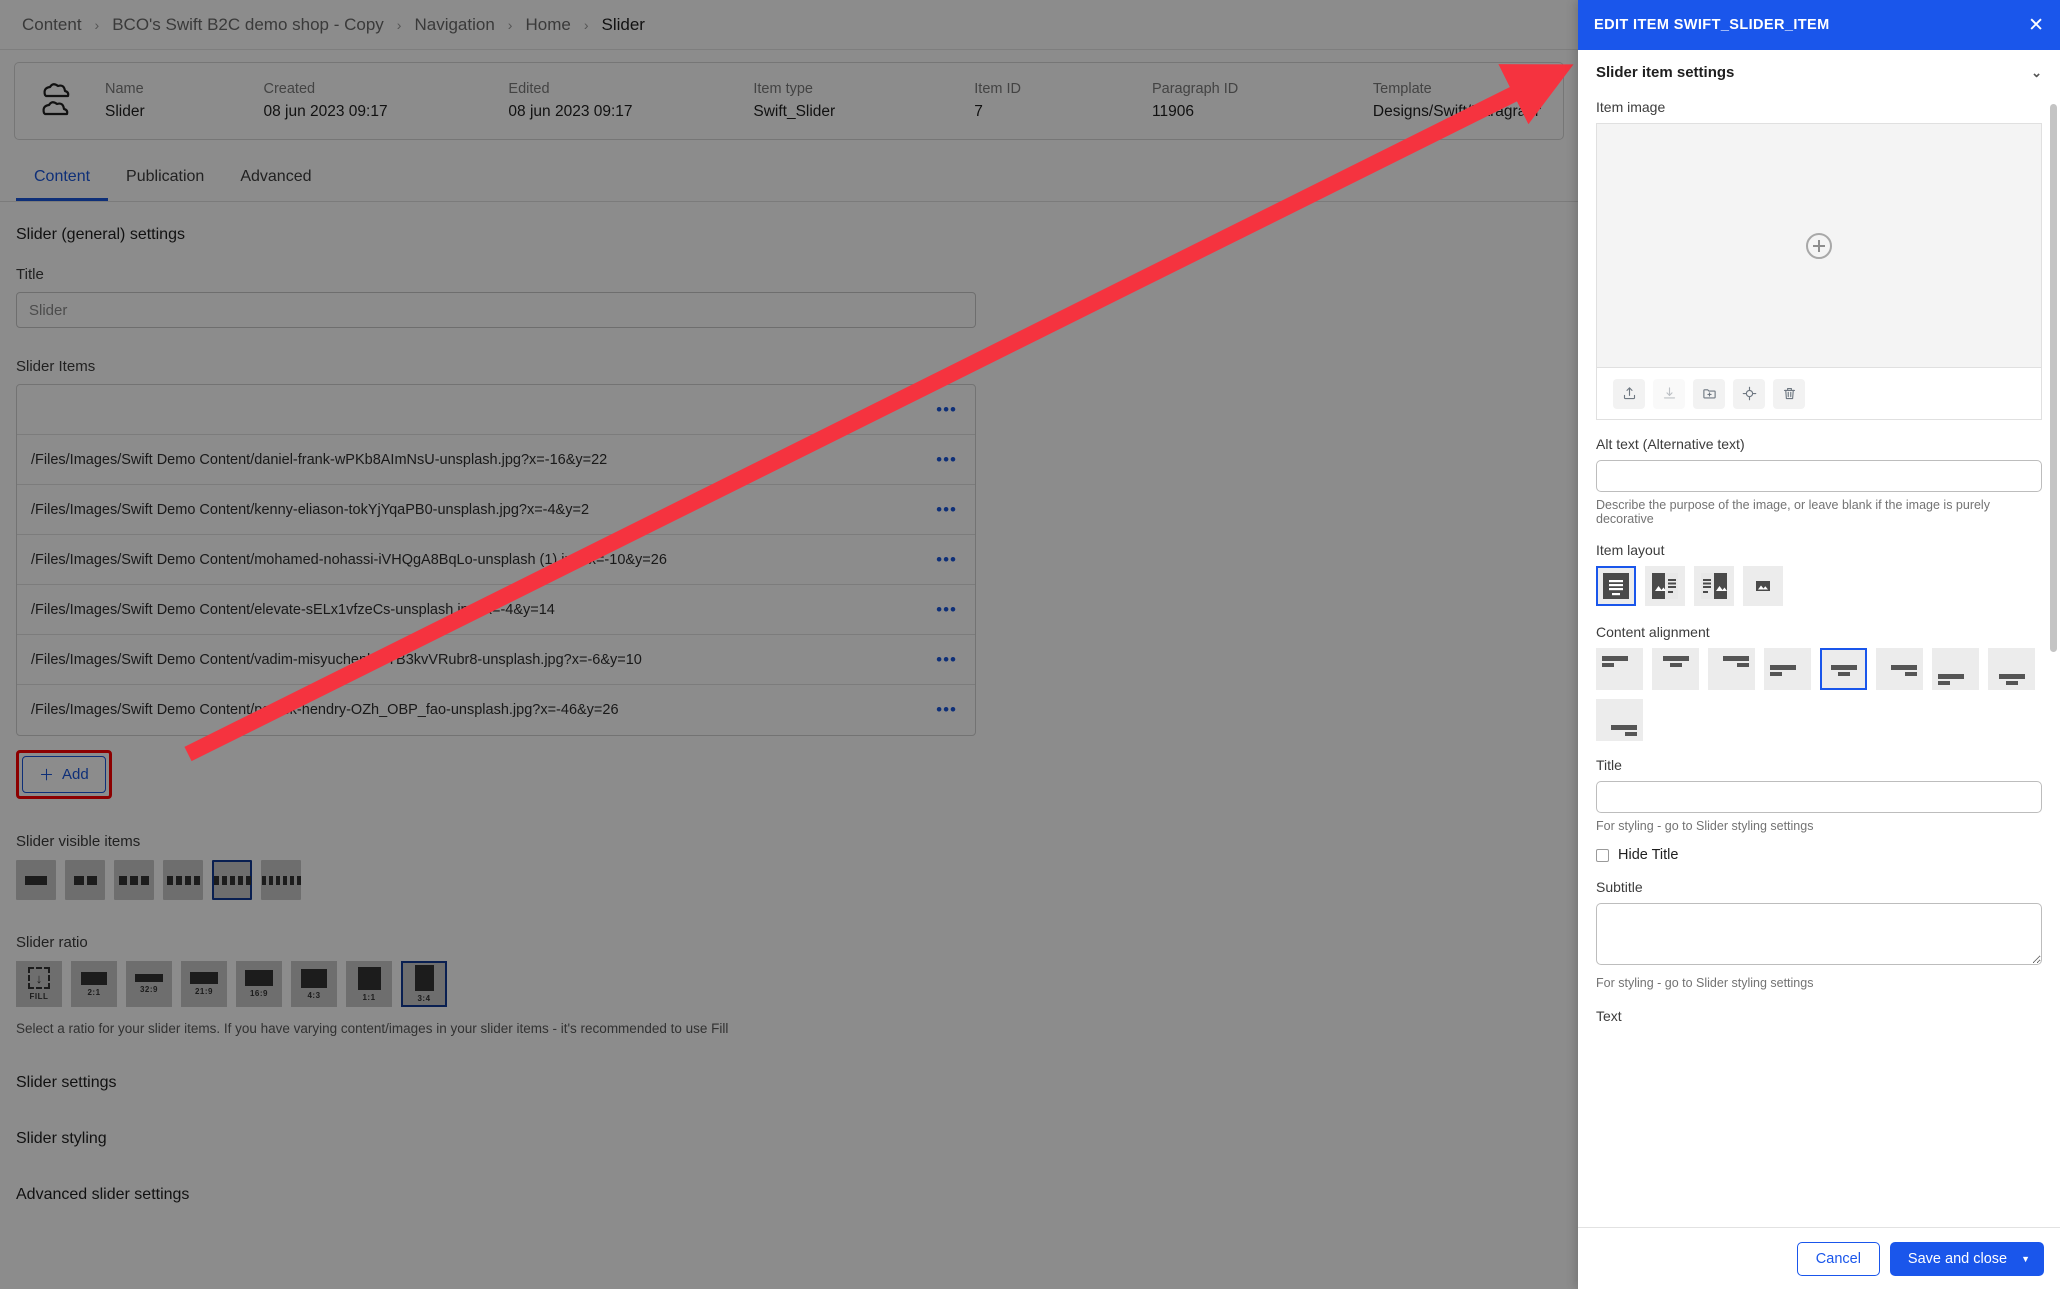 This screenshot has width=2060, height=1289. Describe the element at coordinates (39, 984) in the screenshot. I see `ratio-option-fill: FILL` at that location.